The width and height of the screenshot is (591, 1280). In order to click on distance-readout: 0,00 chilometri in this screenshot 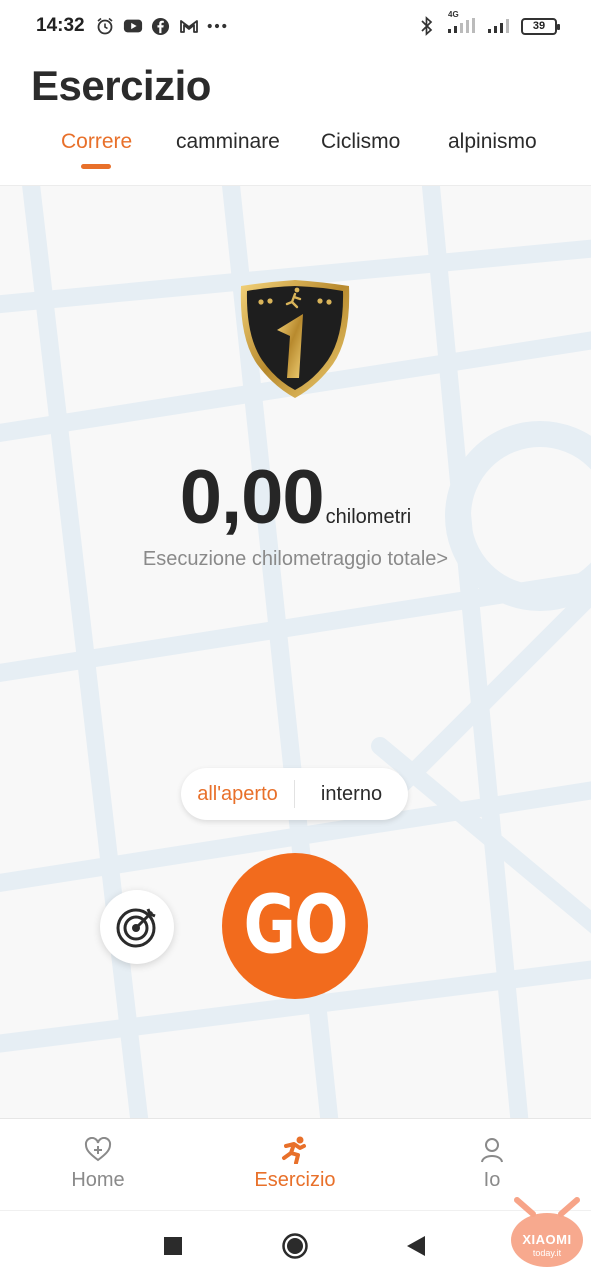, I will do `click(295, 497)`.